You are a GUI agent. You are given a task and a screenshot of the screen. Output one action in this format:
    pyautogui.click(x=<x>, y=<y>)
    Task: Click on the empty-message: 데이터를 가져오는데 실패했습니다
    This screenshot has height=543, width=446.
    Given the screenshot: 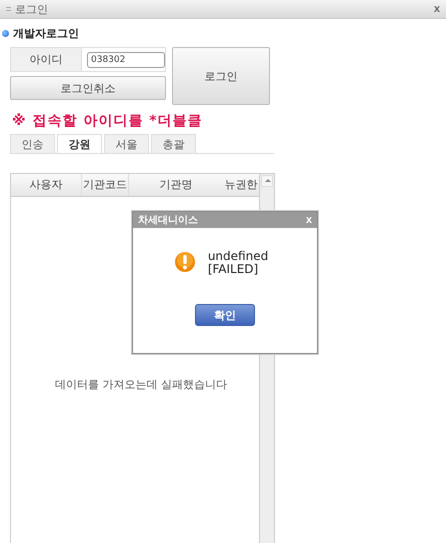 What is the action you would take?
    pyautogui.click(x=141, y=384)
    